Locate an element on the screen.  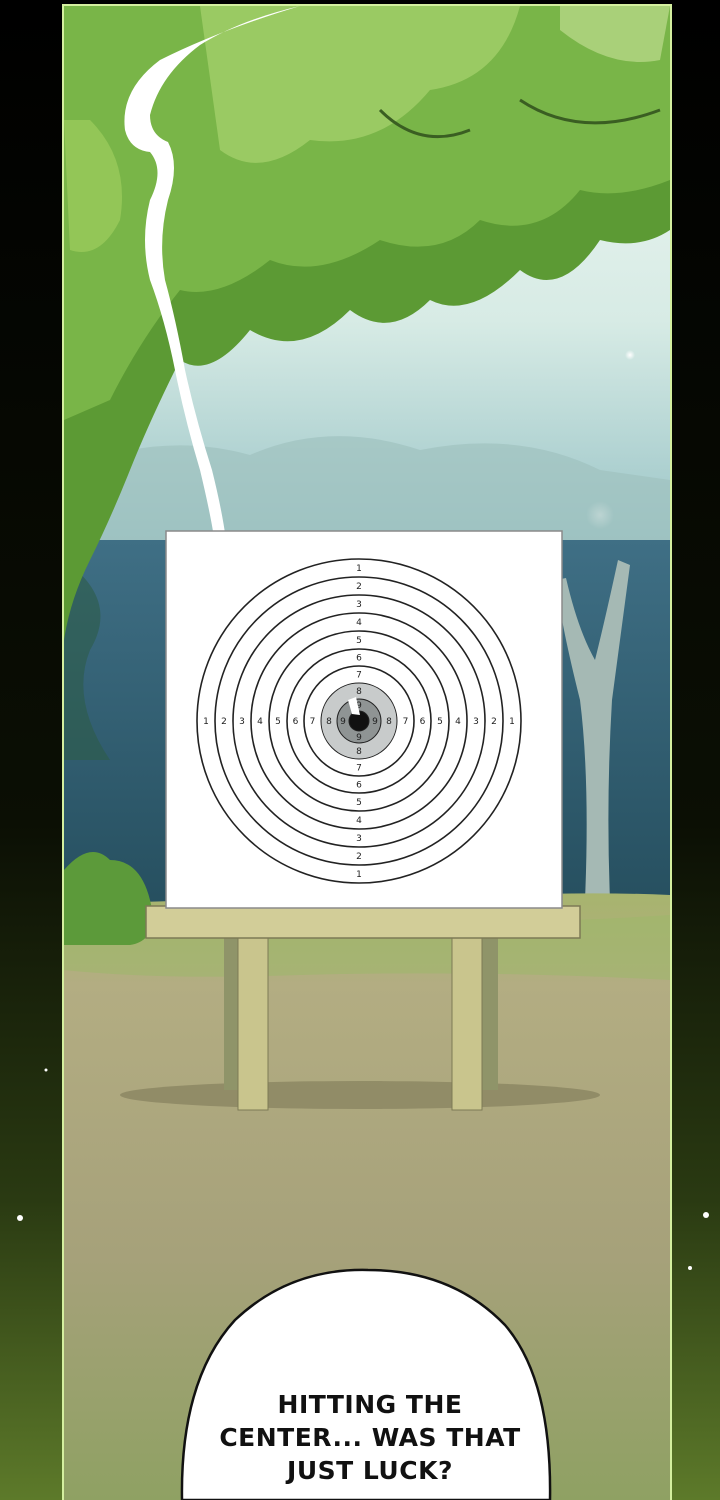
target-number-left: 7 is located at coordinates (313, 722).